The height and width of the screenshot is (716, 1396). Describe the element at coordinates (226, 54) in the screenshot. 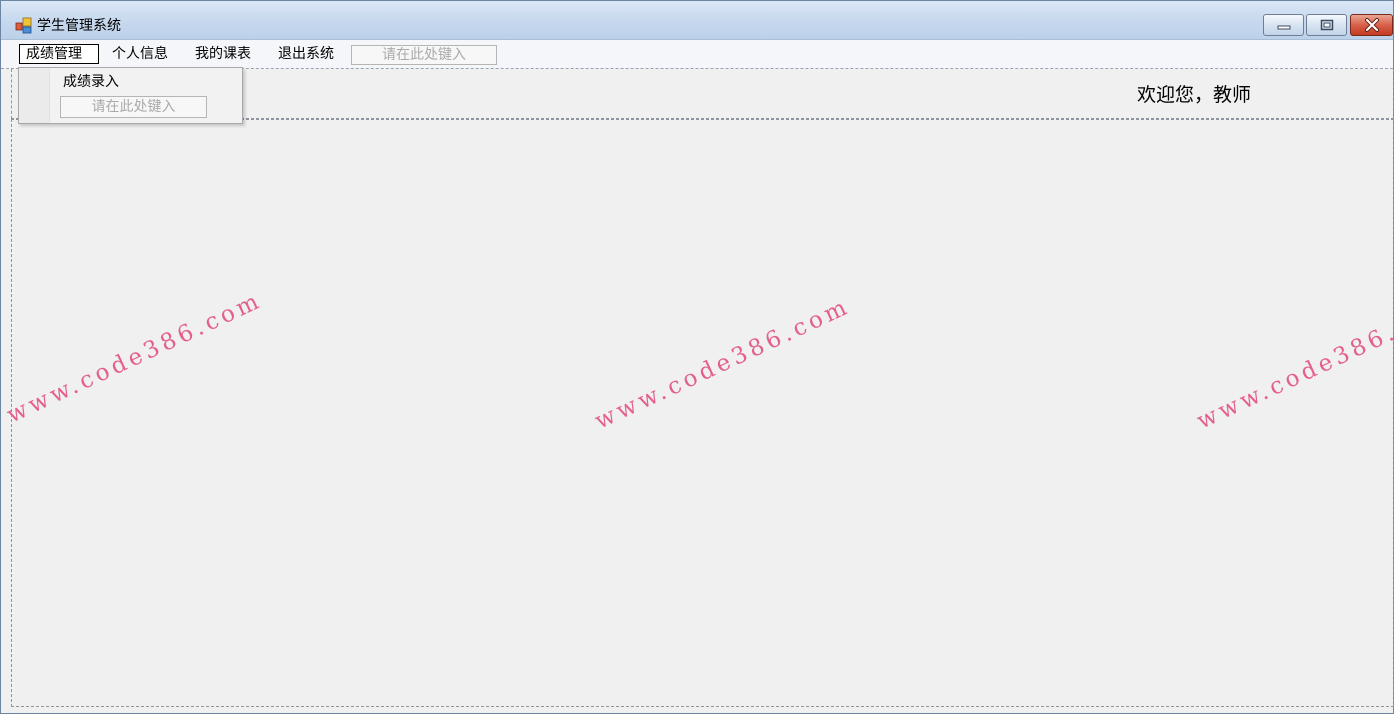

I see `menu-item-my-schedule: 我的课表` at that location.